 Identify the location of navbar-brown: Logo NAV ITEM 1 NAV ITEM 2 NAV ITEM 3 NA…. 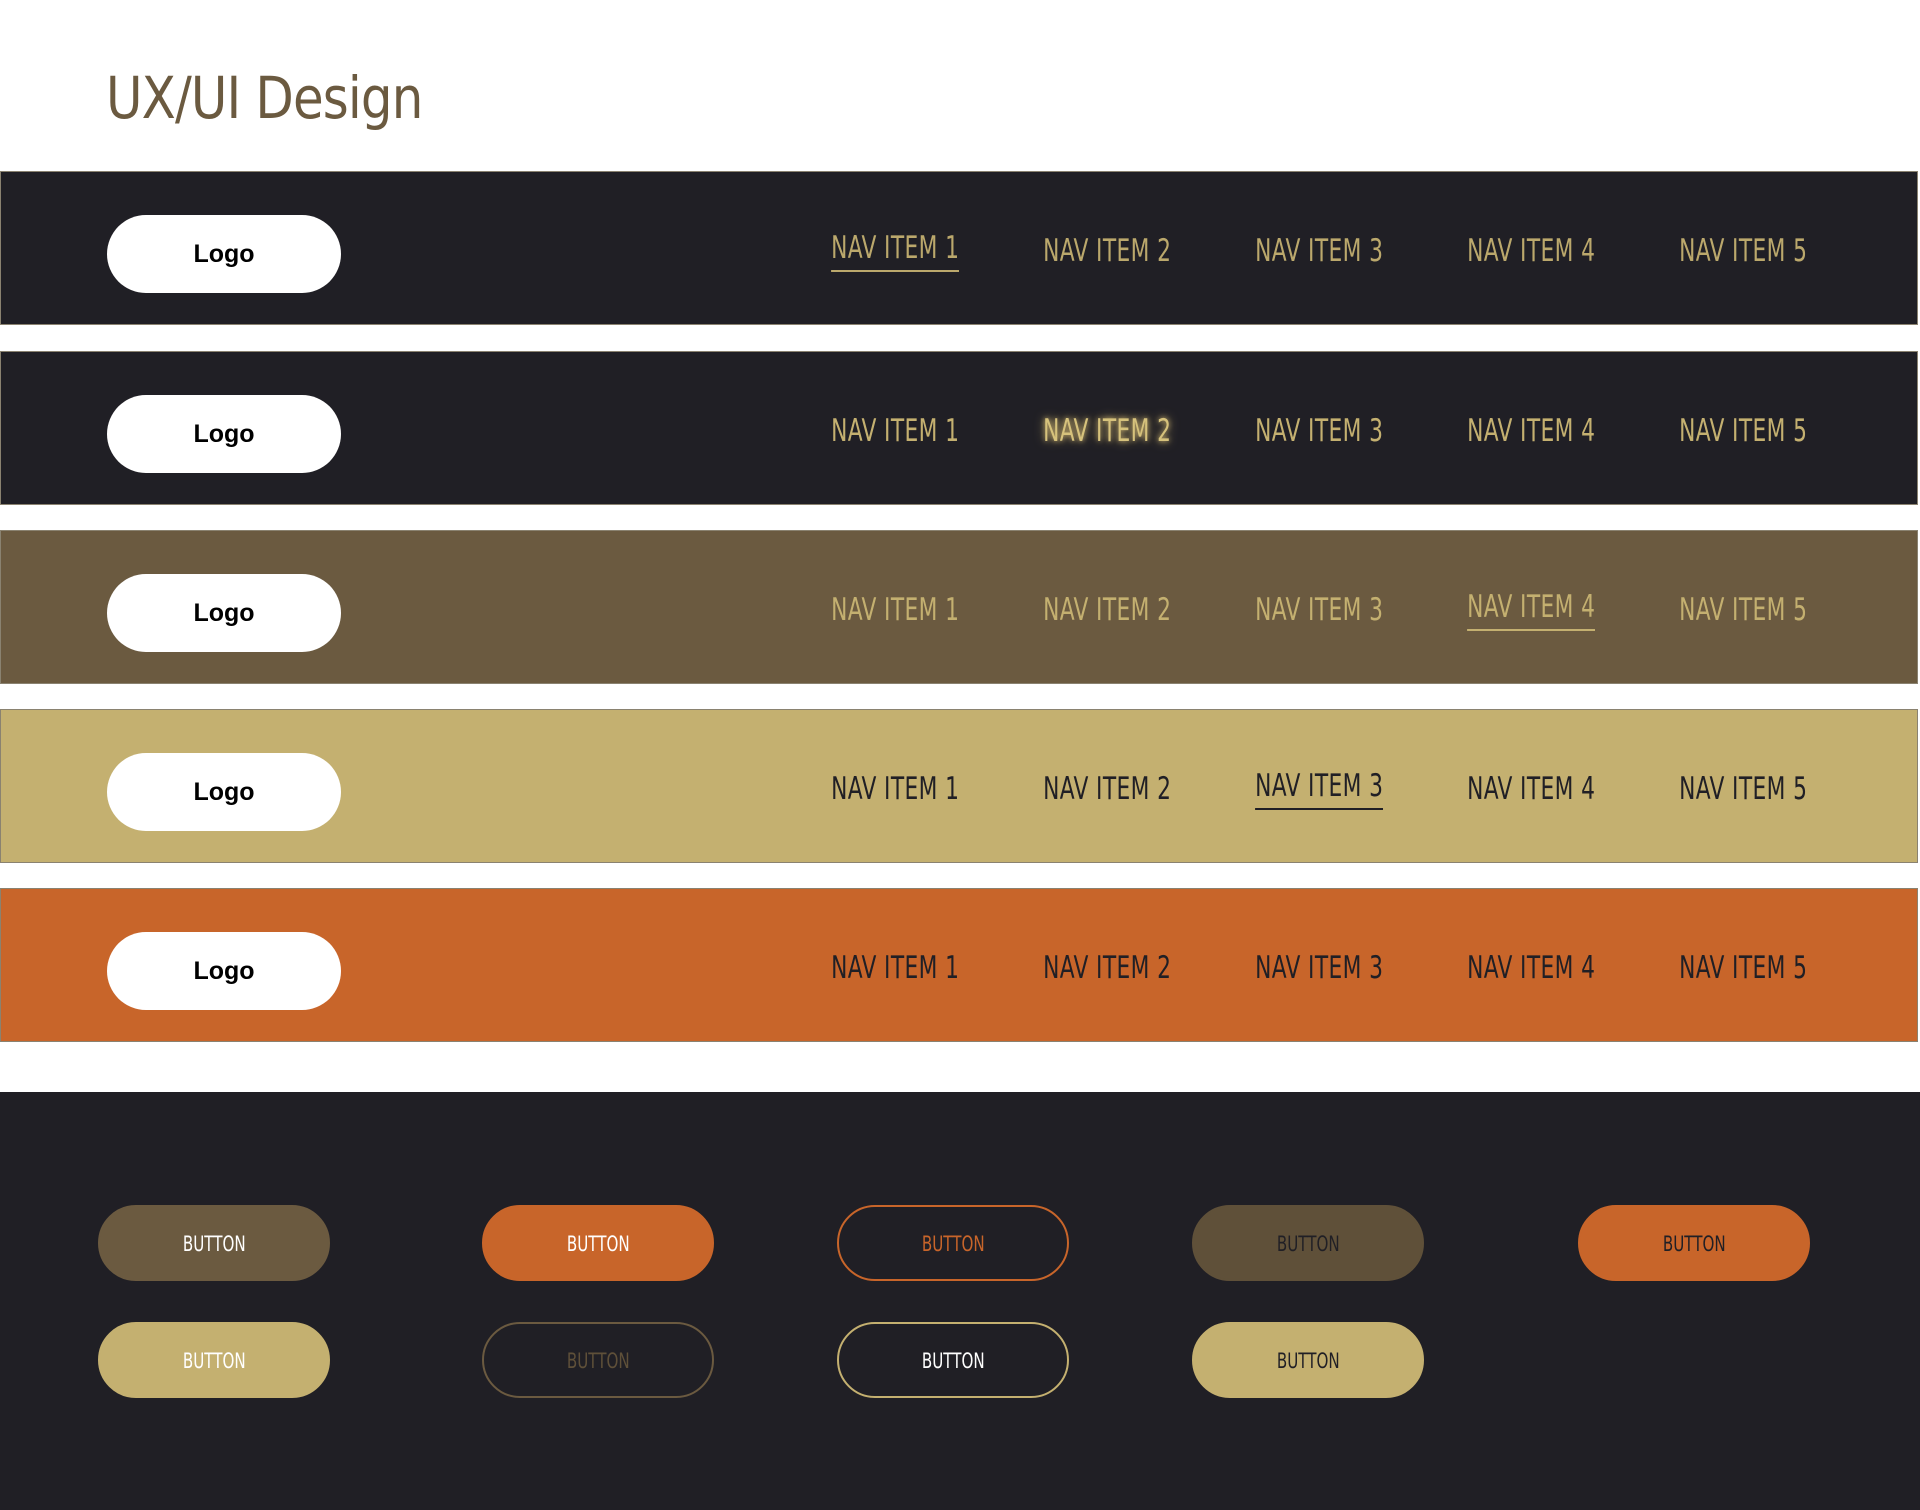
(959, 607).